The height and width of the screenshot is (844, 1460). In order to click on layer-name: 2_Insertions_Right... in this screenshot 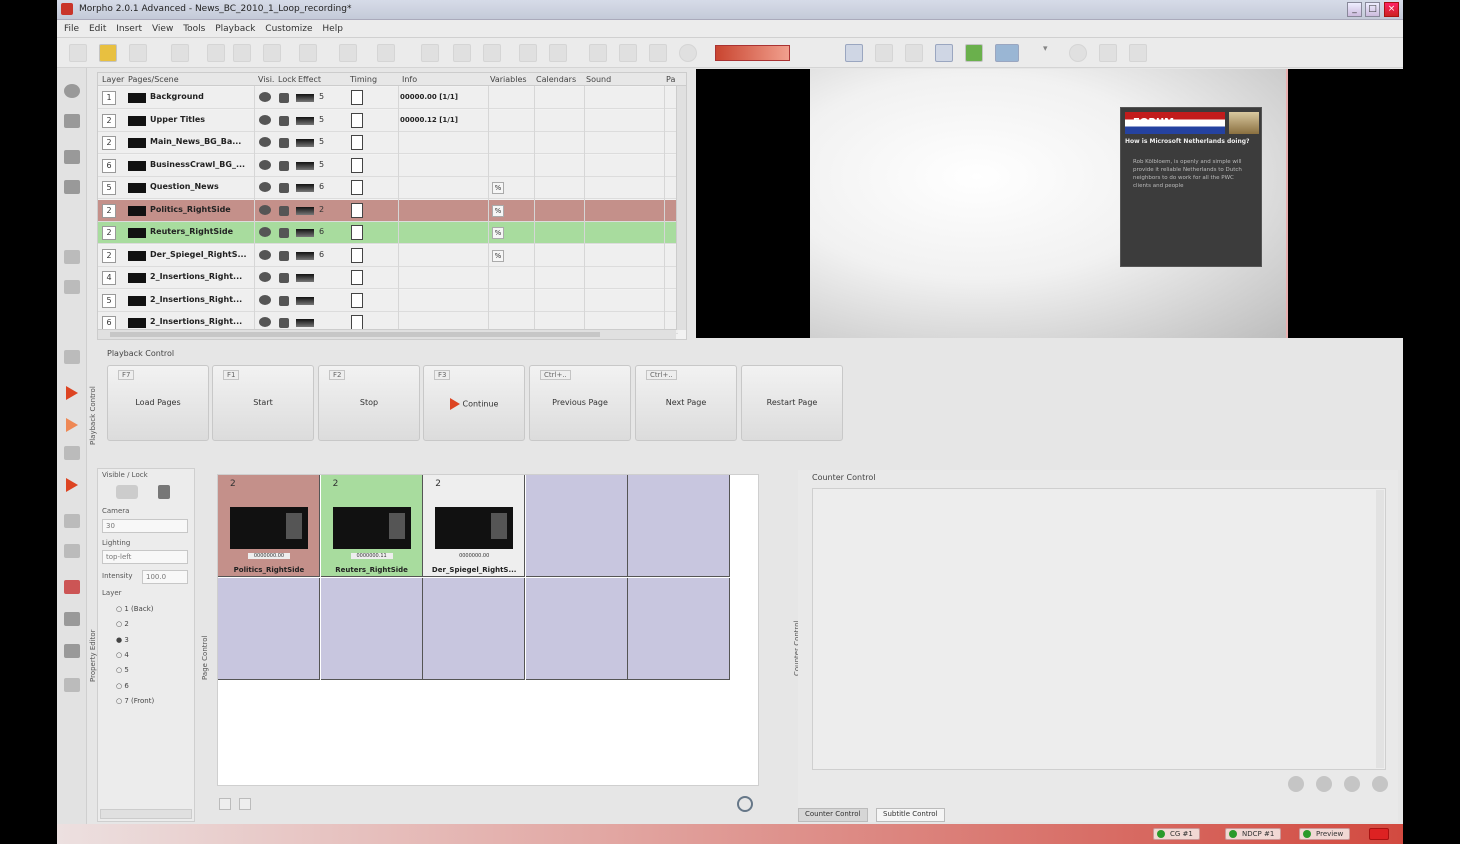, I will do `click(200, 276)`.